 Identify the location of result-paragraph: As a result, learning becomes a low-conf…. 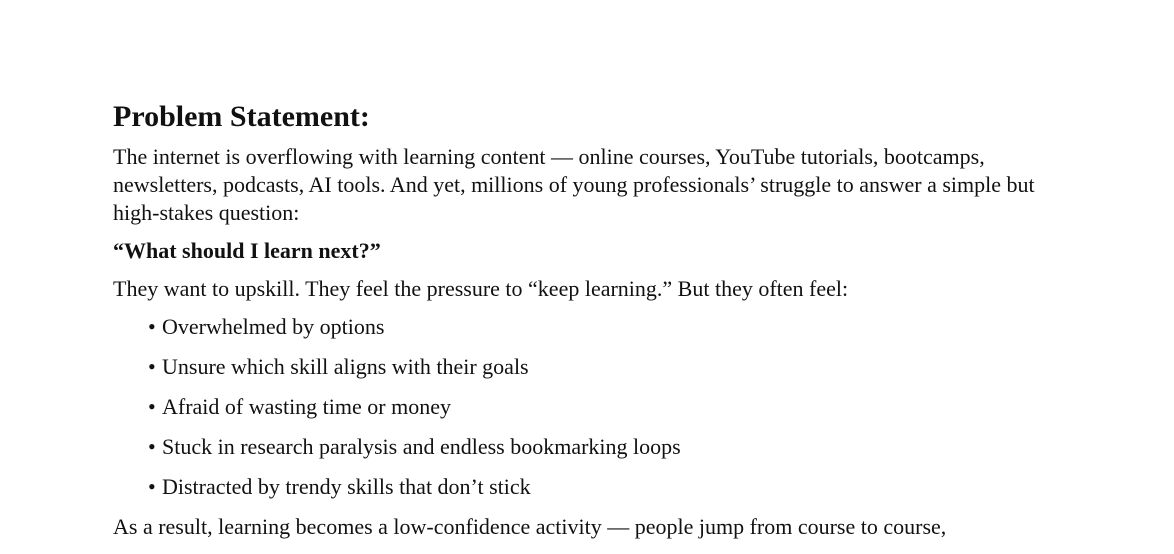
(530, 526).